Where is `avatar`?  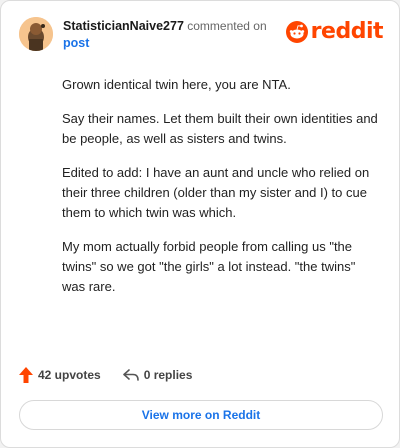 avatar is located at coordinates (36, 34).